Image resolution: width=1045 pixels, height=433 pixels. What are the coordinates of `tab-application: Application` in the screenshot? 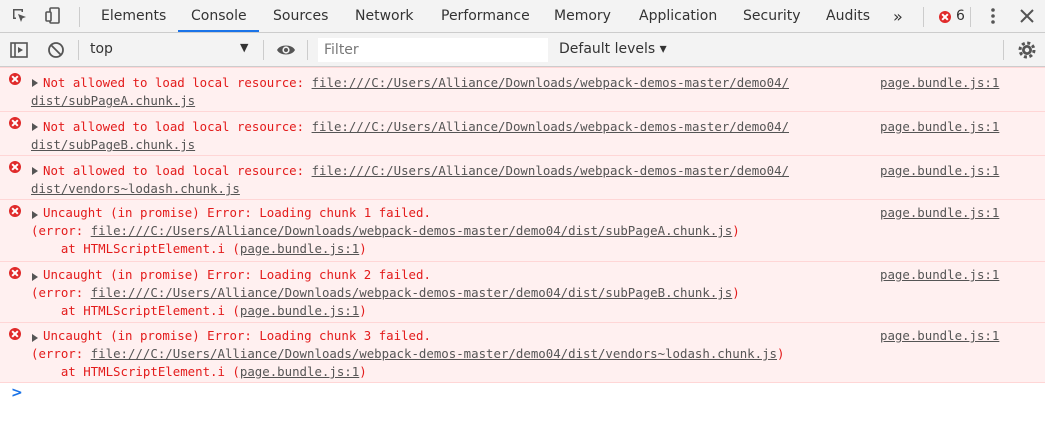 It's located at (678, 16).